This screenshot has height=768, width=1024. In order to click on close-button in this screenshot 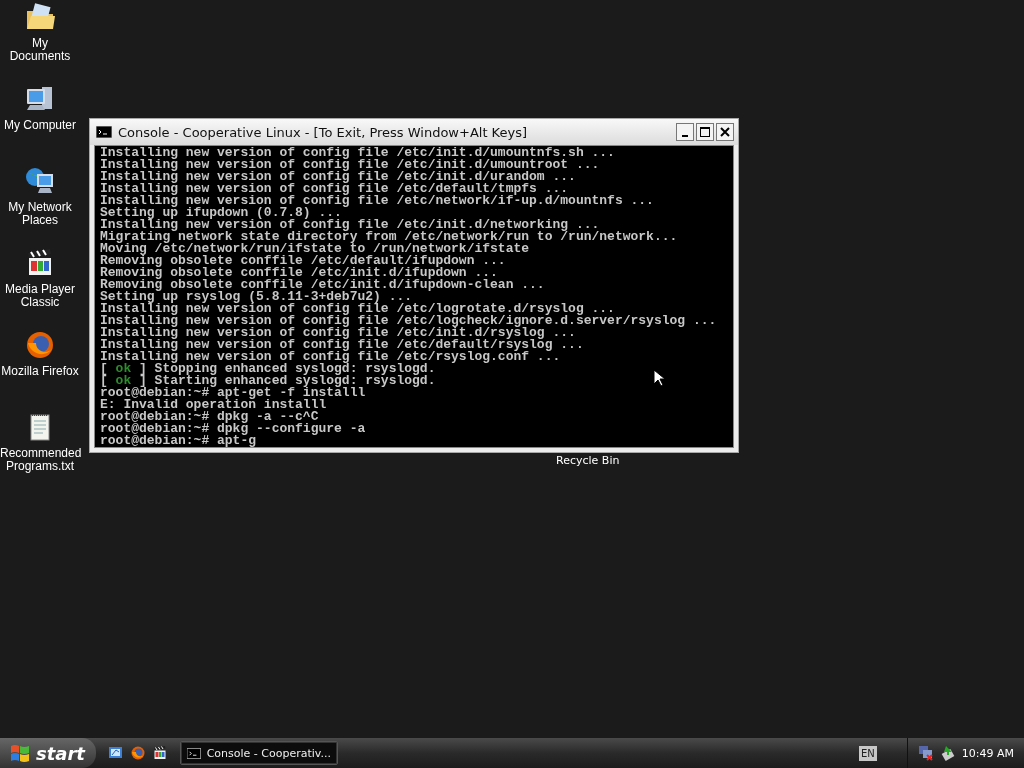, I will do `click(725, 132)`.